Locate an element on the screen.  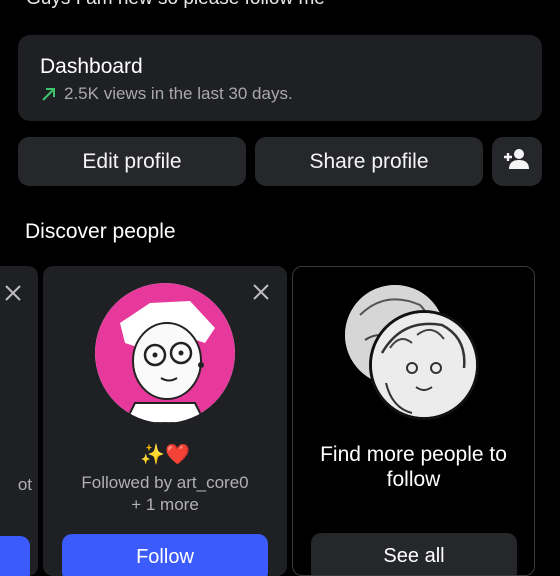
dashboard-views-text: 2.5K views in the last 30 days. is located at coordinates (178, 93).